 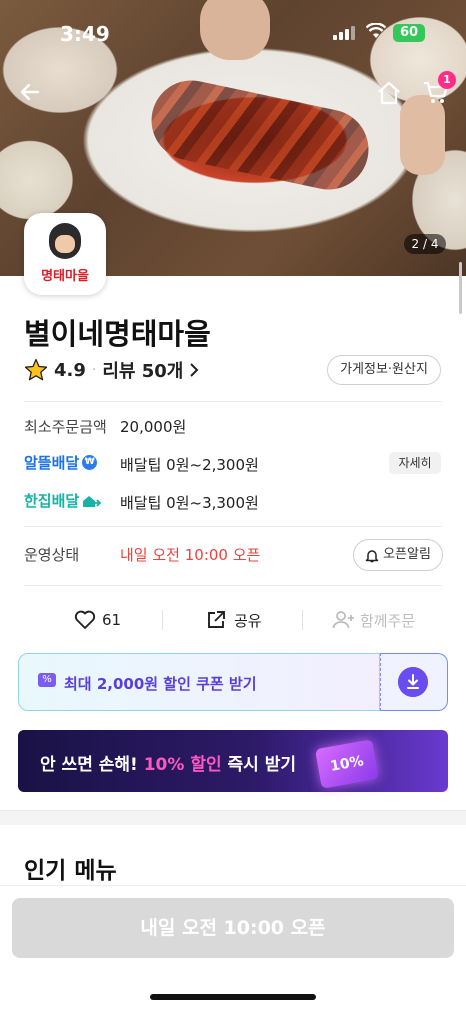 I want to click on braised-fish-dish, so click(x=260, y=135).